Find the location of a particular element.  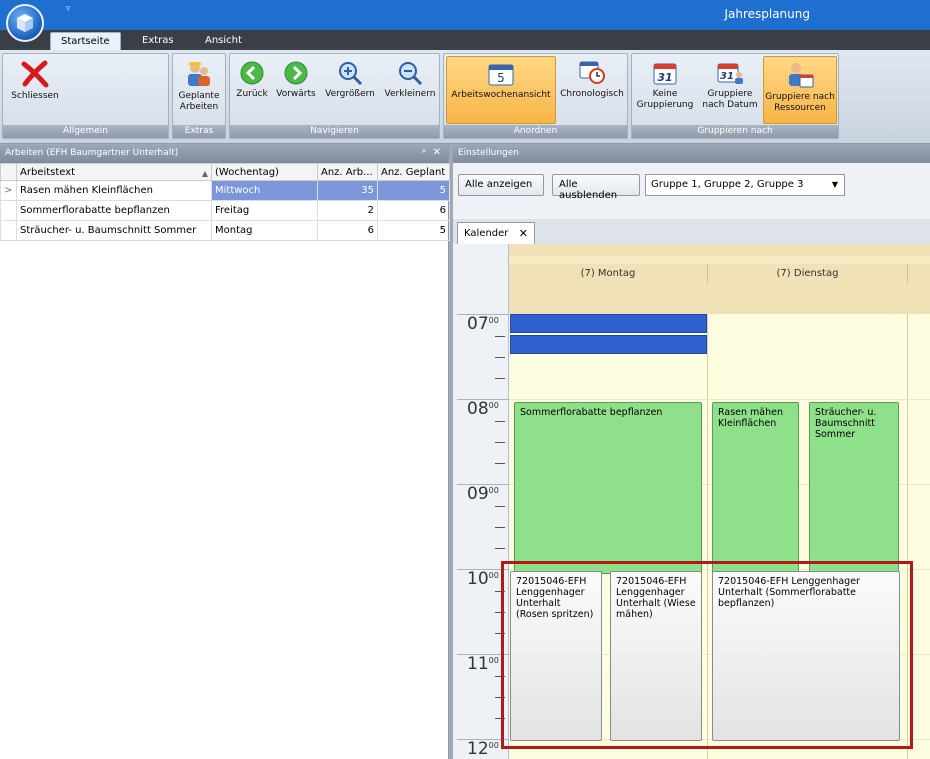

cell-arbeitstext: Sommerflorabatte bepflanzen is located at coordinates (114, 210).